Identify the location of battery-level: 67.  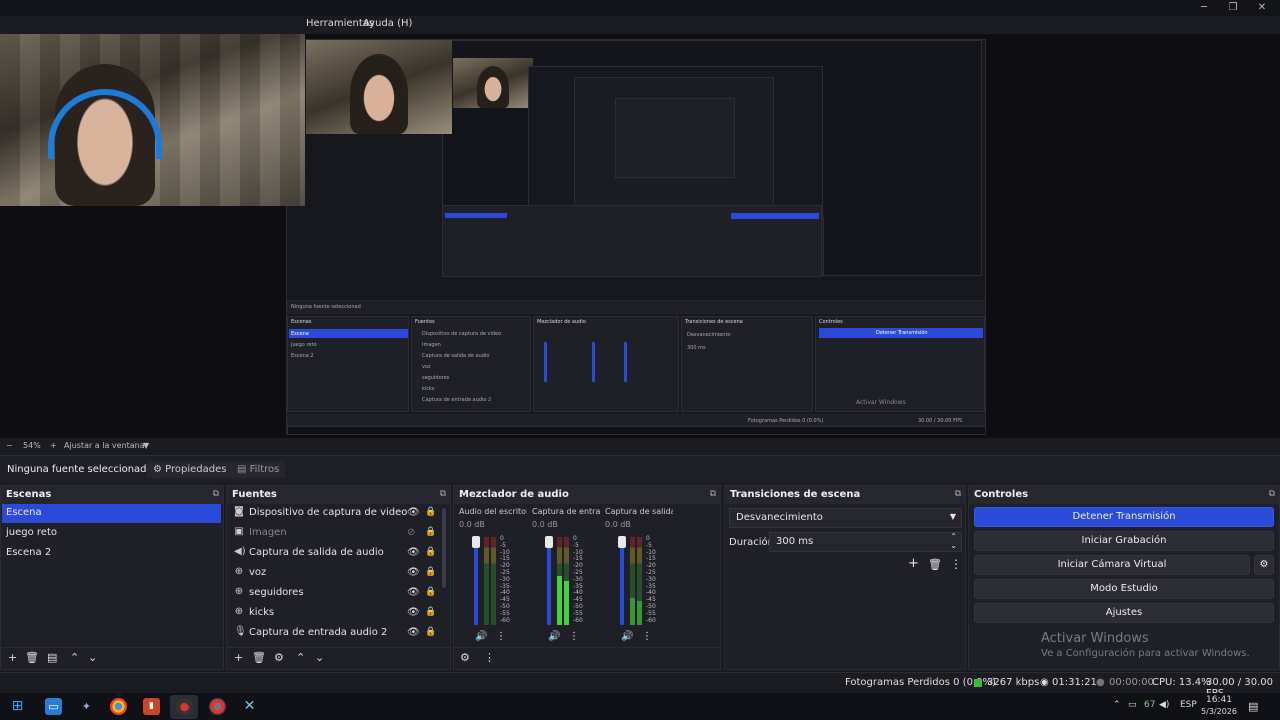
(1150, 705).